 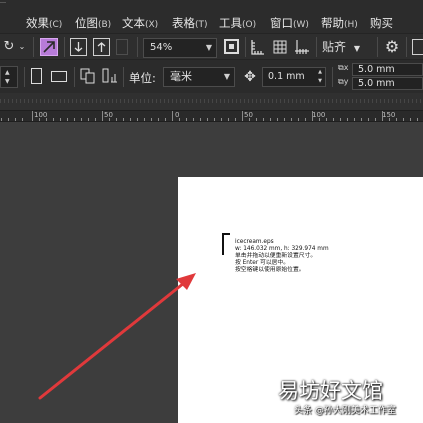 I want to click on arrow-shaft, so click(x=112, y=340).